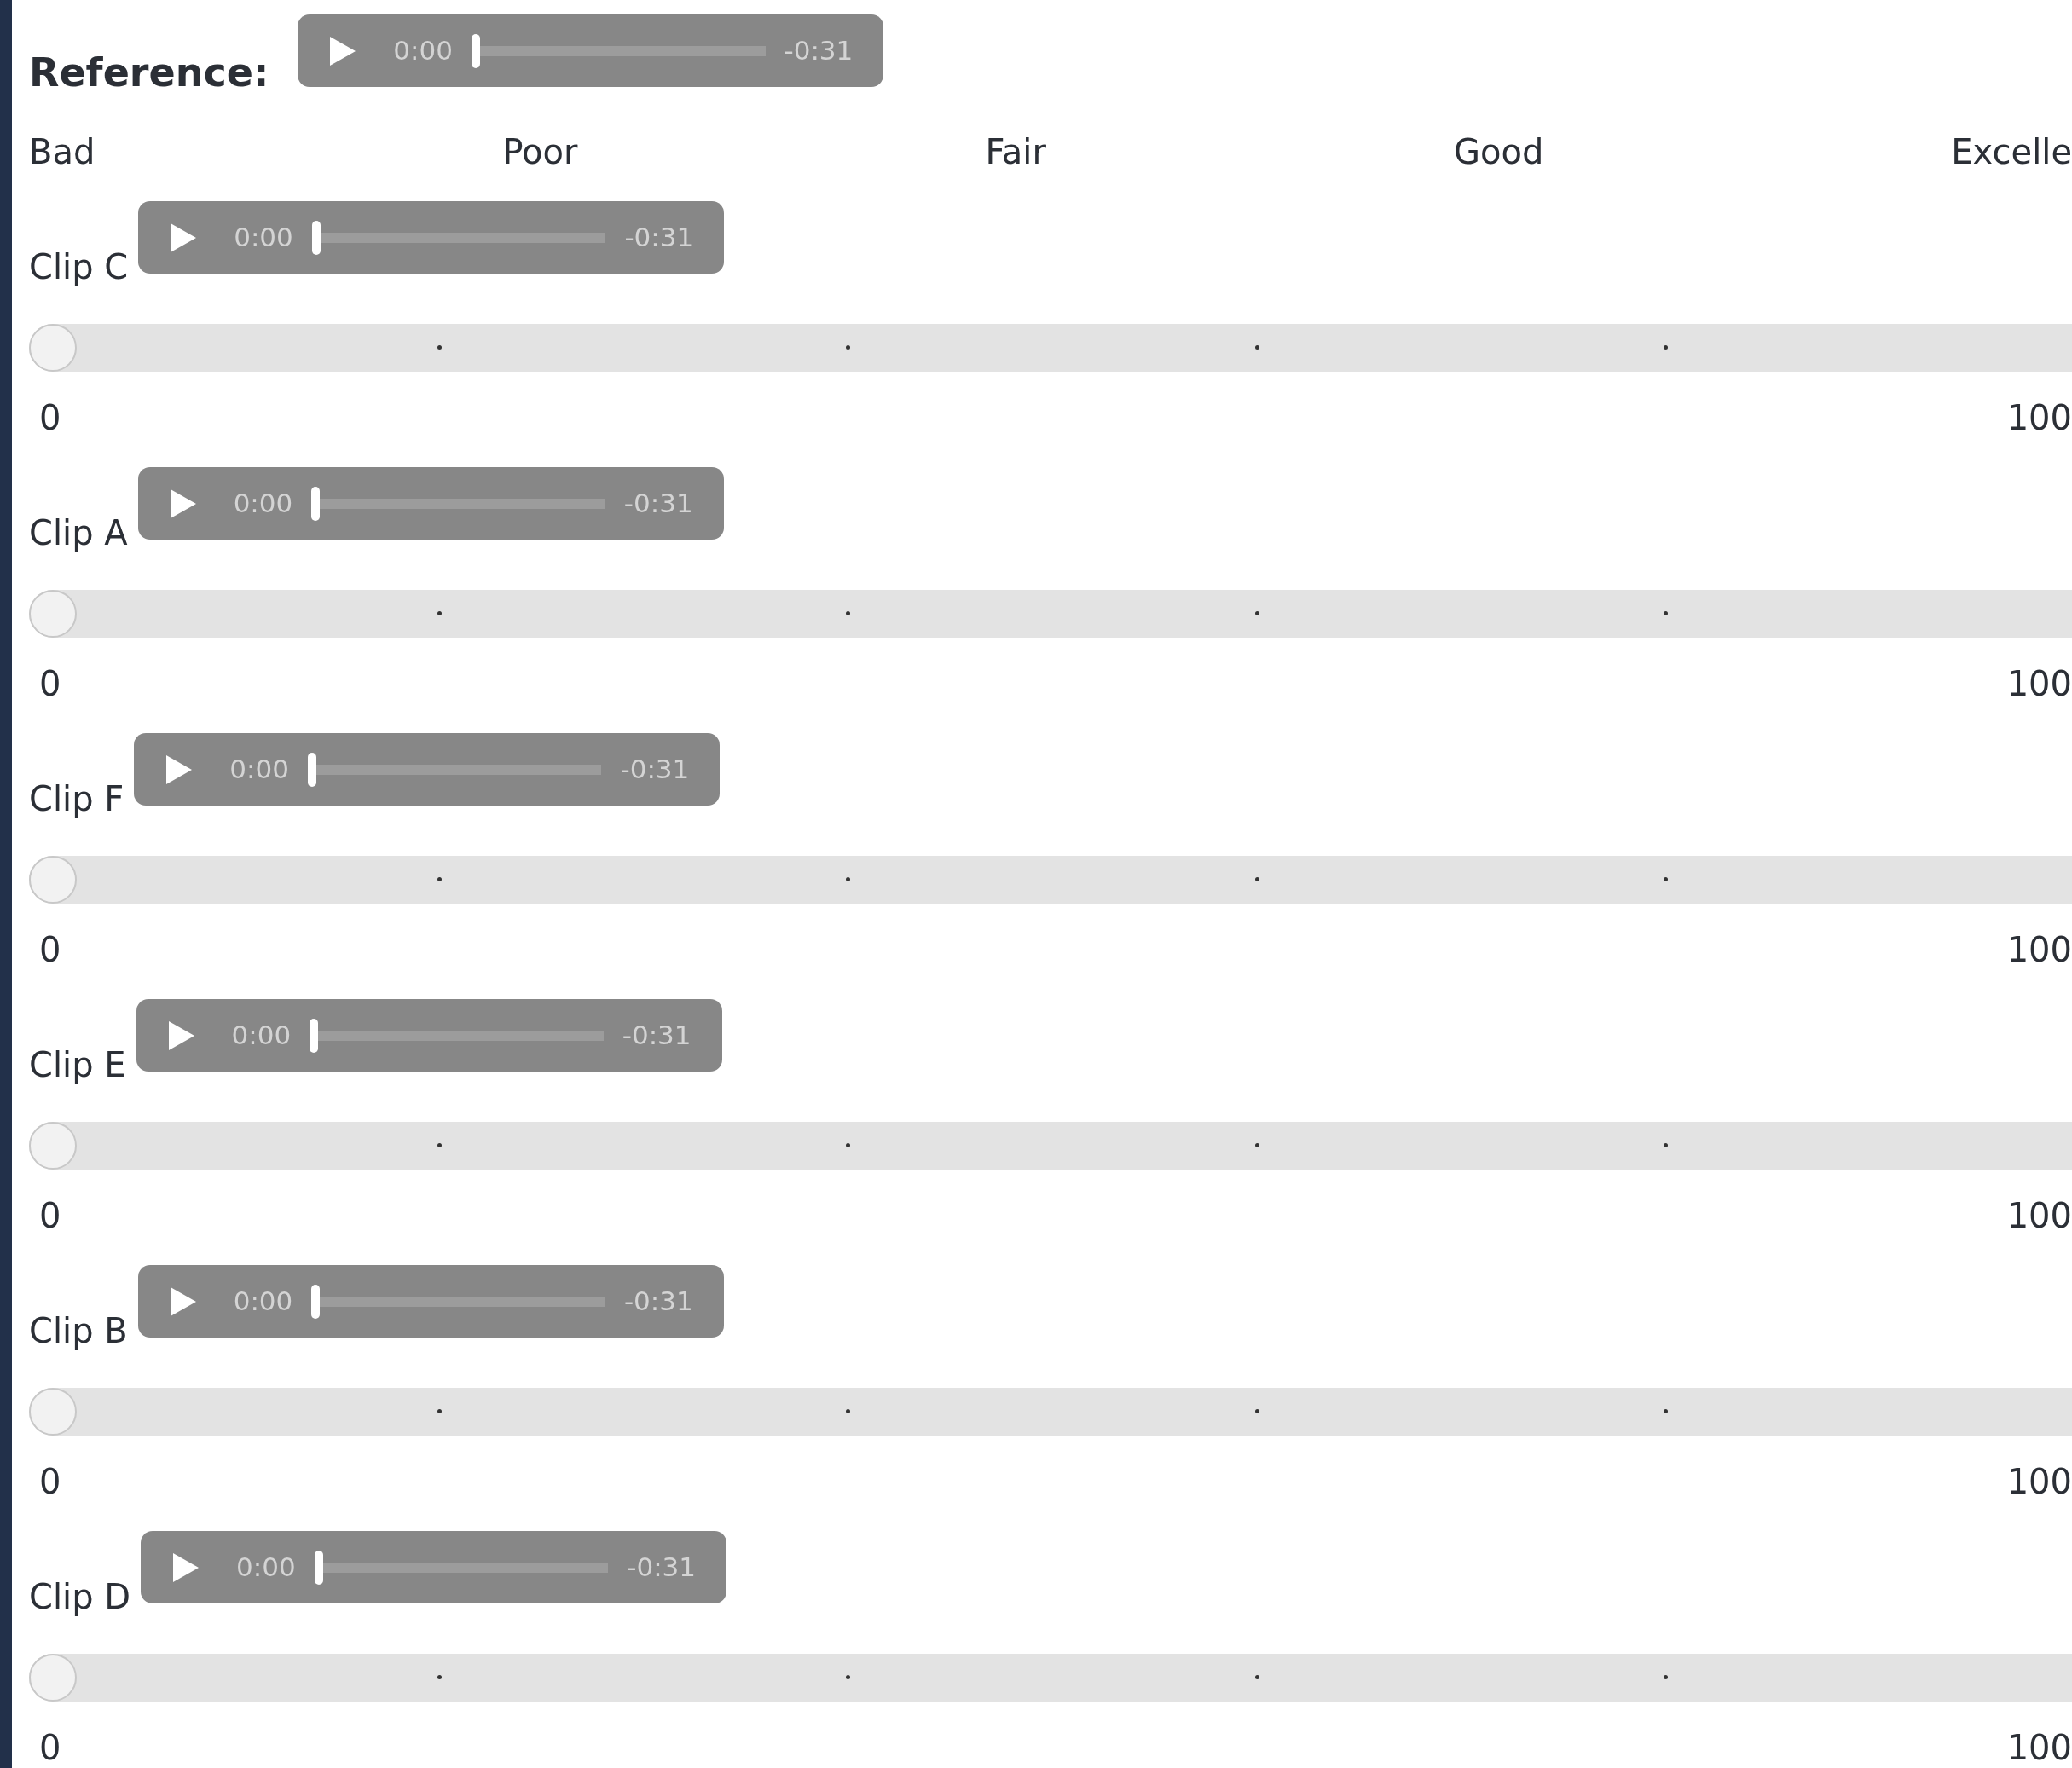 This screenshot has width=2072, height=1768. What do you see at coordinates (1015, 152) in the screenshot?
I see `scale-label: Fair` at bounding box center [1015, 152].